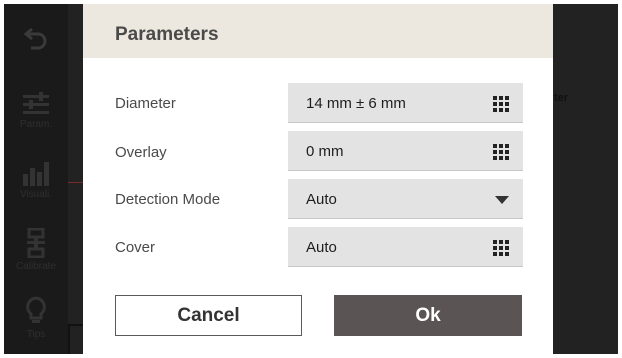  What do you see at coordinates (405, 151) in the screenshot?
I see `overlay-field: 0 mm` at bounding box center [405, 151].